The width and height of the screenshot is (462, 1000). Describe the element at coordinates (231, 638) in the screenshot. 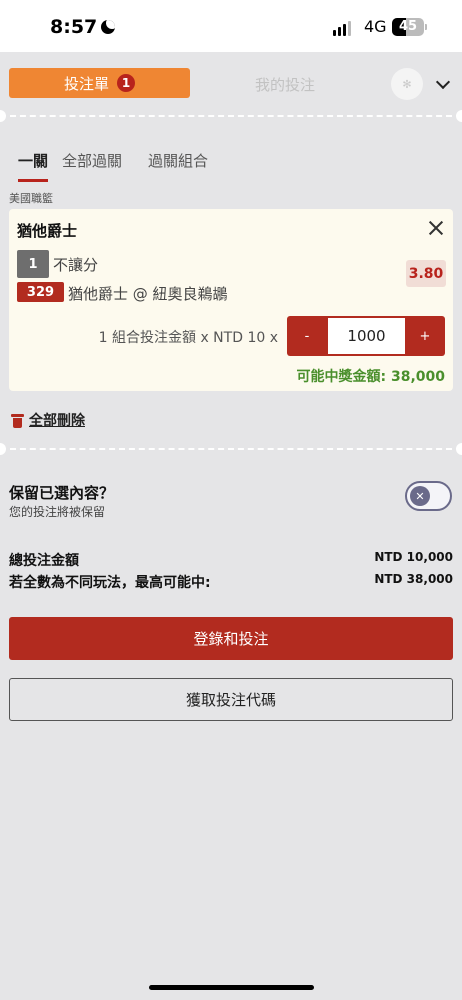

I see `login-and-bet-button: 登錄和投注` at that location.